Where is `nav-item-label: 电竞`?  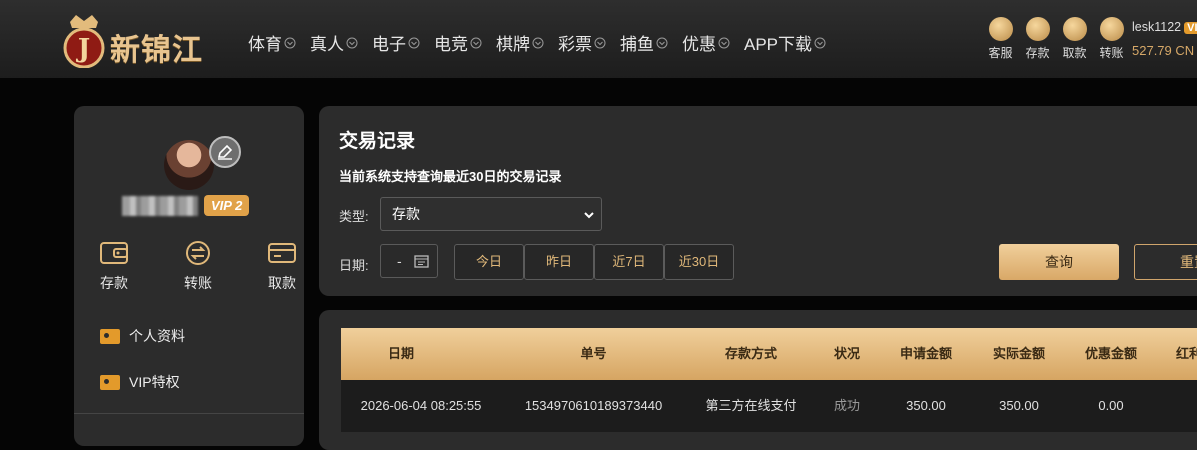 nav-item-label: 电竞 is located at coordinates (451, 44).